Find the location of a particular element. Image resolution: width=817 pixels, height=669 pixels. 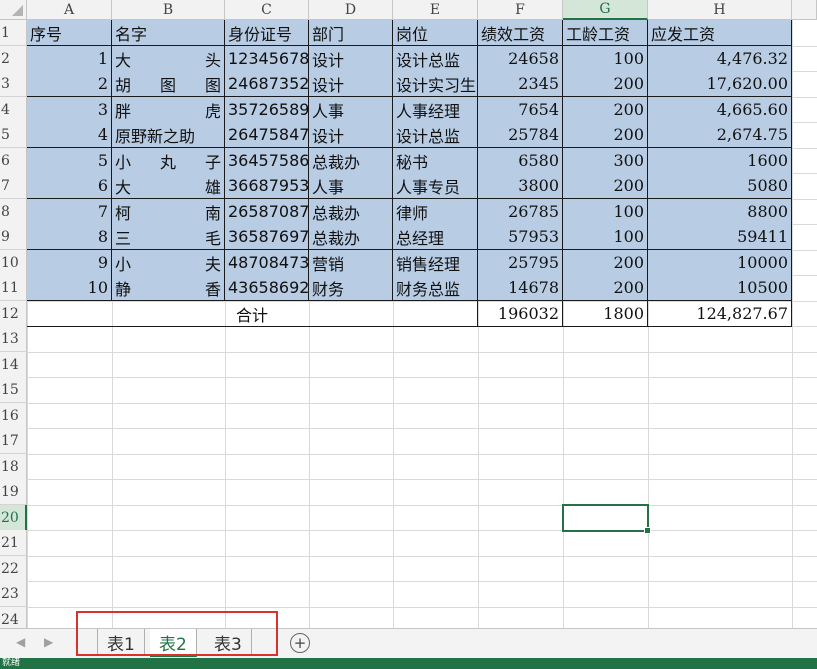

row-number-cell: 4 is located at coordinates (69, 135).